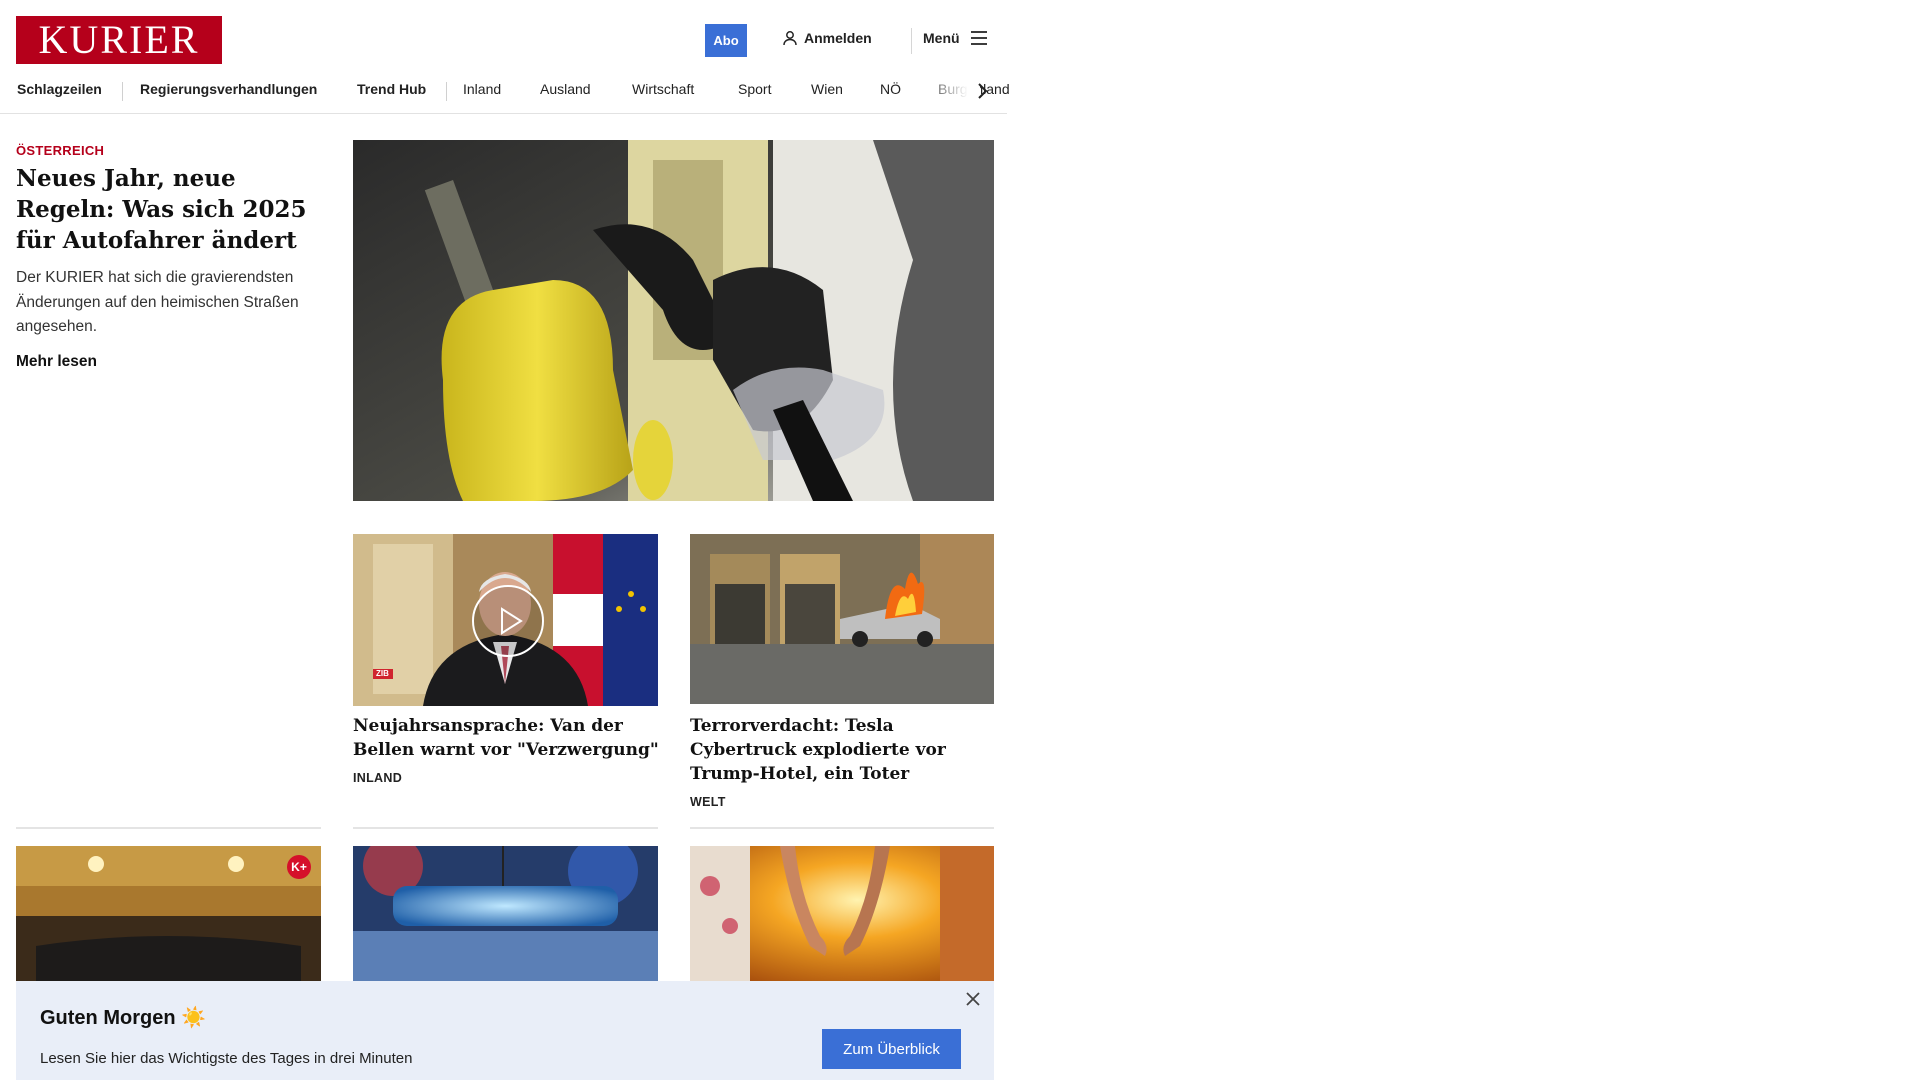 This screenshot has height=1080, width=1920. I want to click on menu-label: Menü, so click(941, 38).